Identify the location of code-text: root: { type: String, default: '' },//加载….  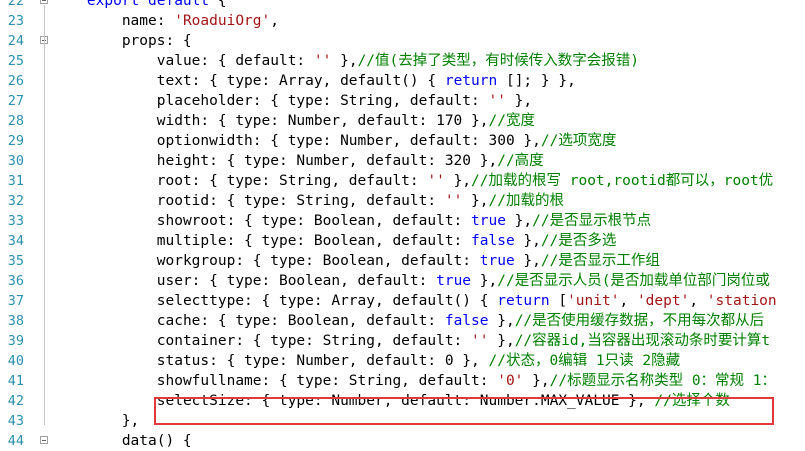
(465, 181).